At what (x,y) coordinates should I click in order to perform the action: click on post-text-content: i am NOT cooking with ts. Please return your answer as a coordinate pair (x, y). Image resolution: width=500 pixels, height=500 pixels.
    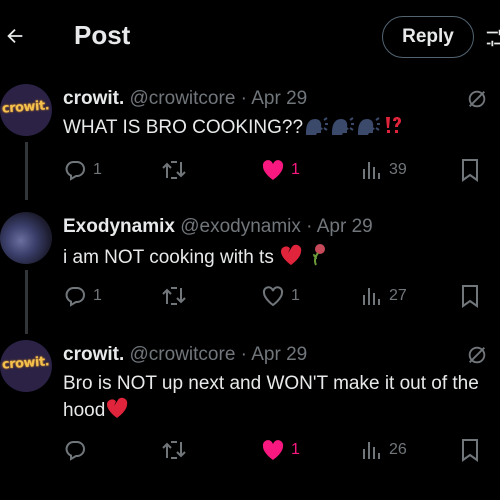
    Looking at the image, I should click on (168, 257).